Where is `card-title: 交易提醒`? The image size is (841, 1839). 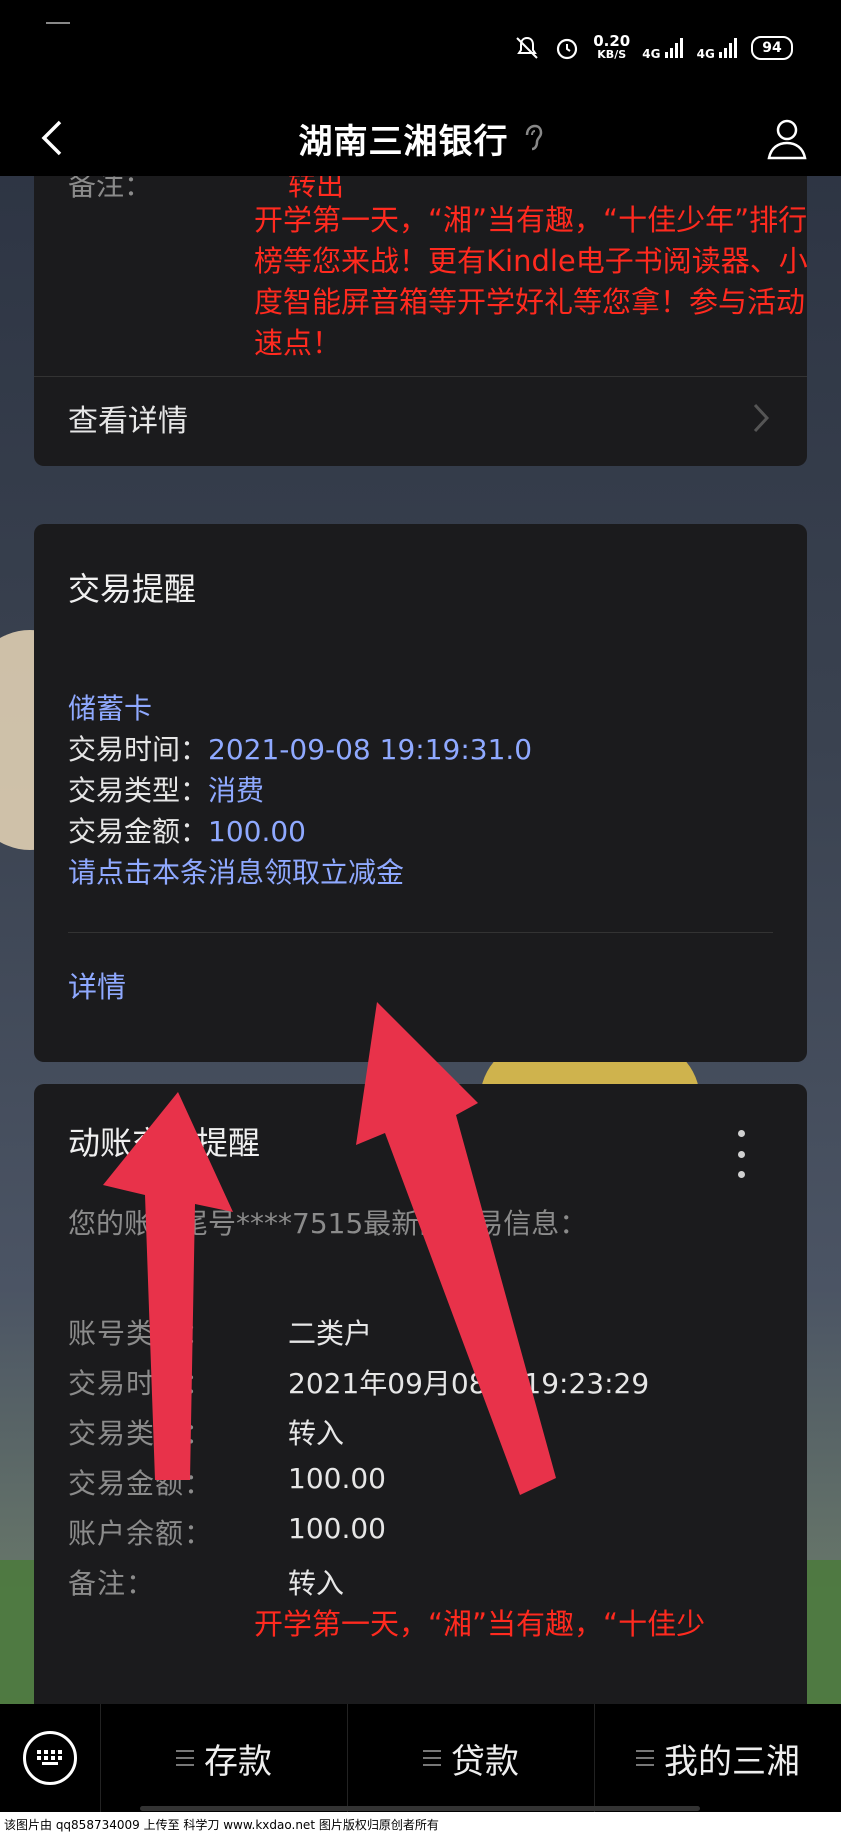 card-title: 交易提醒 is located at coordinates (132, 589).